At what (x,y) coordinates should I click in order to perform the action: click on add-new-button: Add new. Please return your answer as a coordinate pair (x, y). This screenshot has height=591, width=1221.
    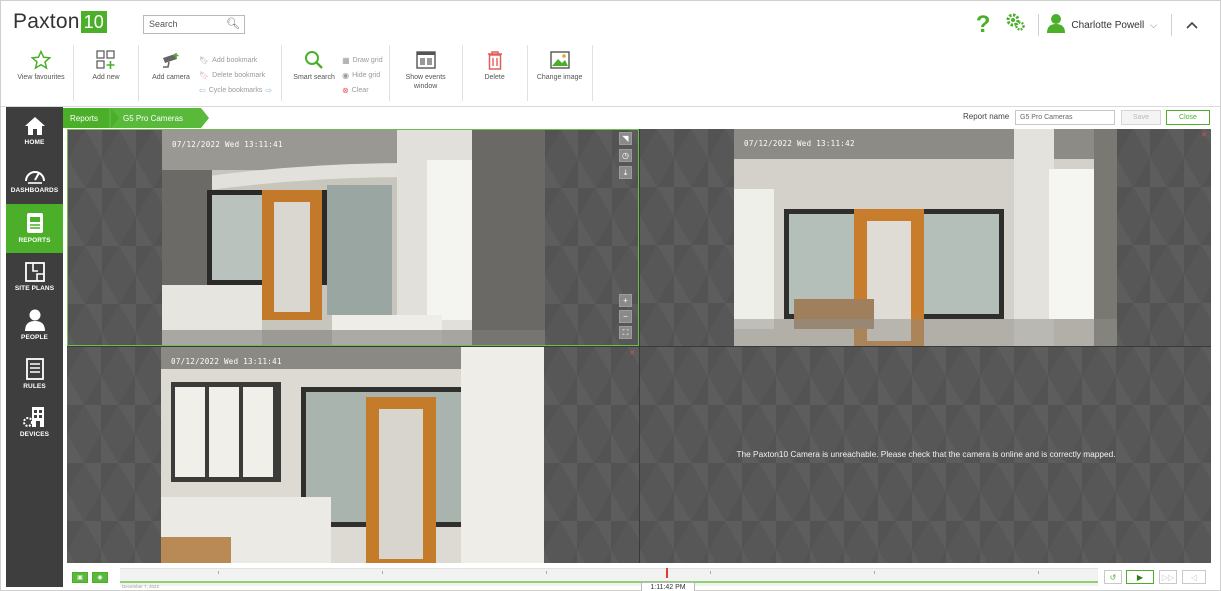
    Looking at the image, I should click on (106, 63).